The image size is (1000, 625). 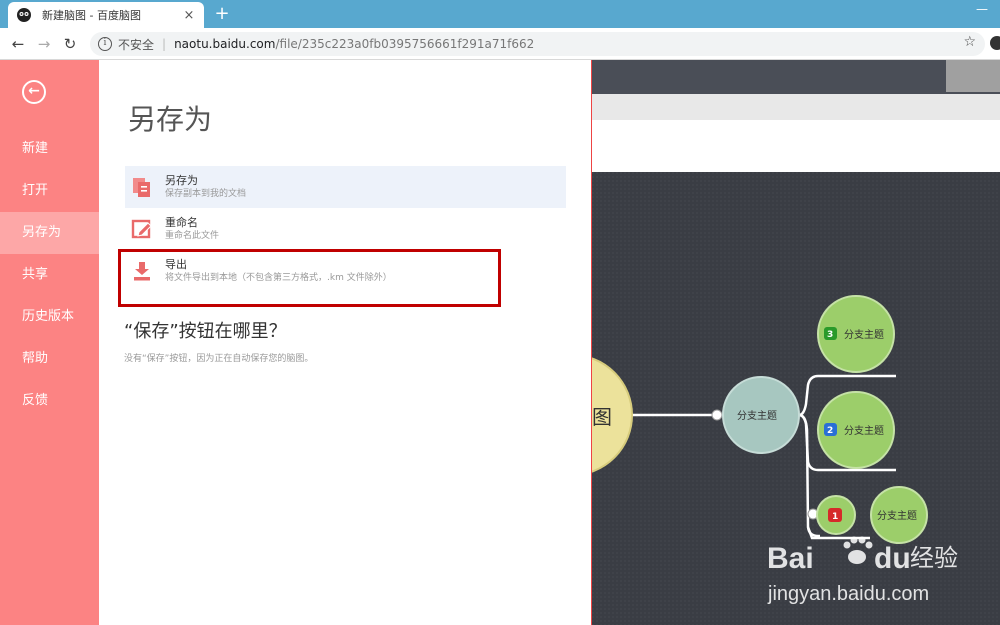 What do you see at coordinates (181, 180) in the screenshot?
I see `option-name: 另存为` at bounding box center [181, 180].